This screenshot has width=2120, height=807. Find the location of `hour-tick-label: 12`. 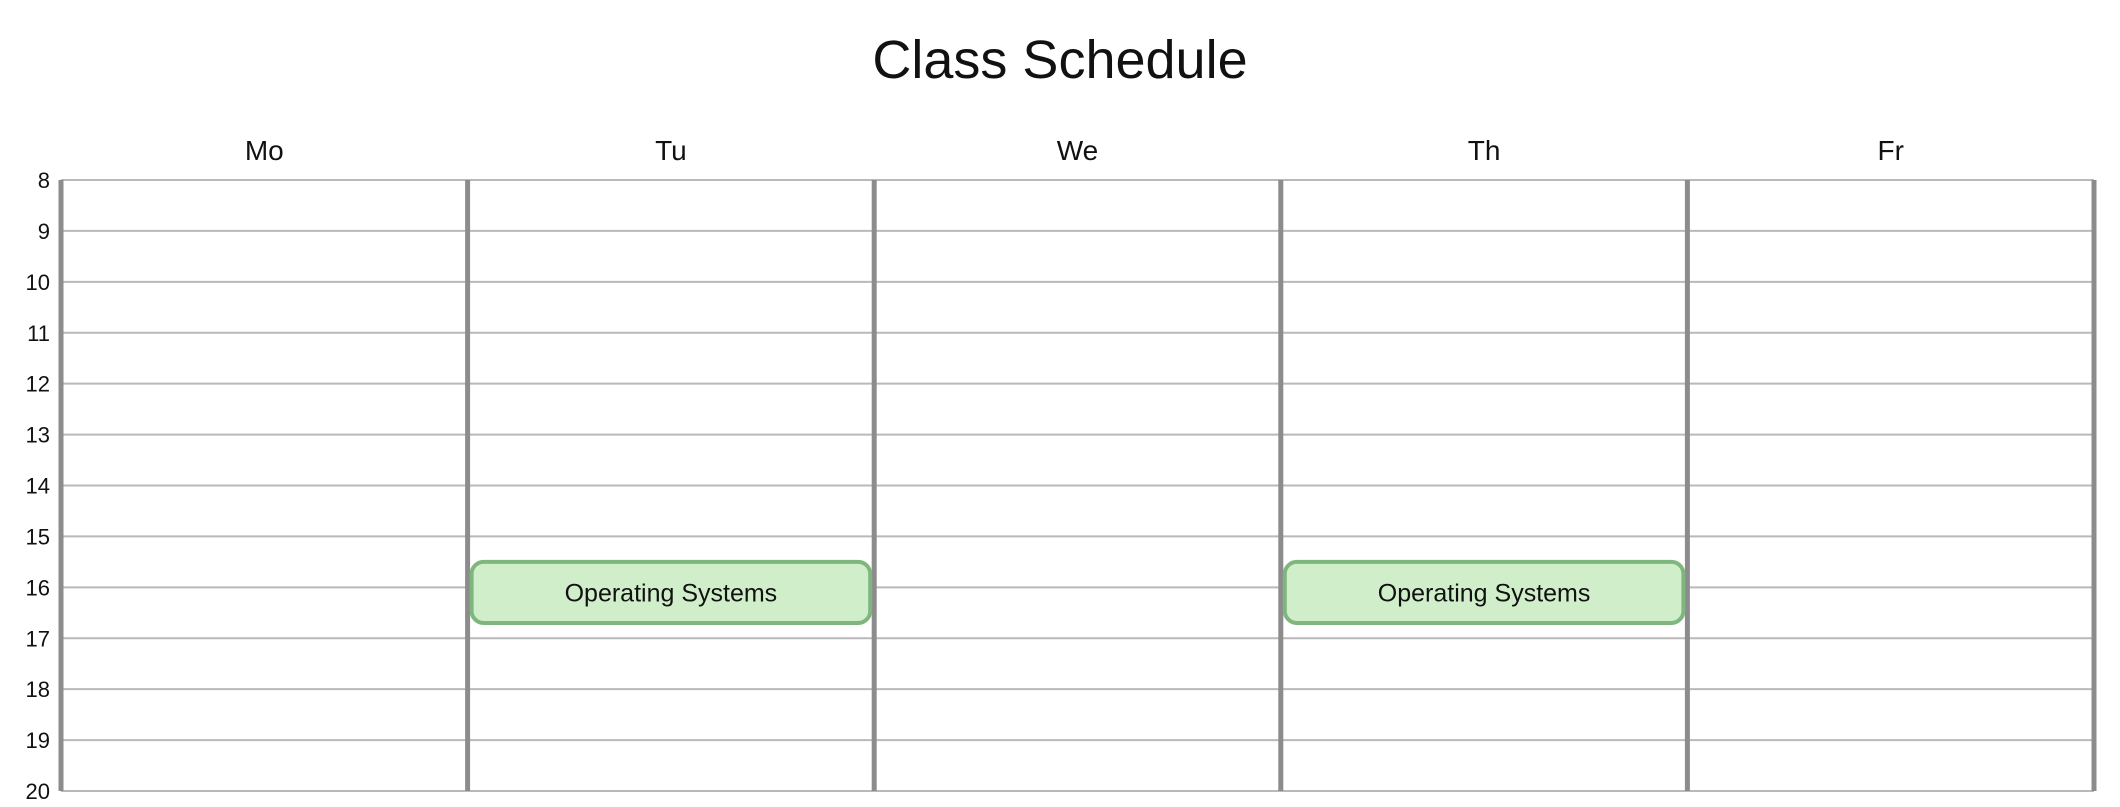

hour-tick-label: 12 is located at coordinates (38, 384).